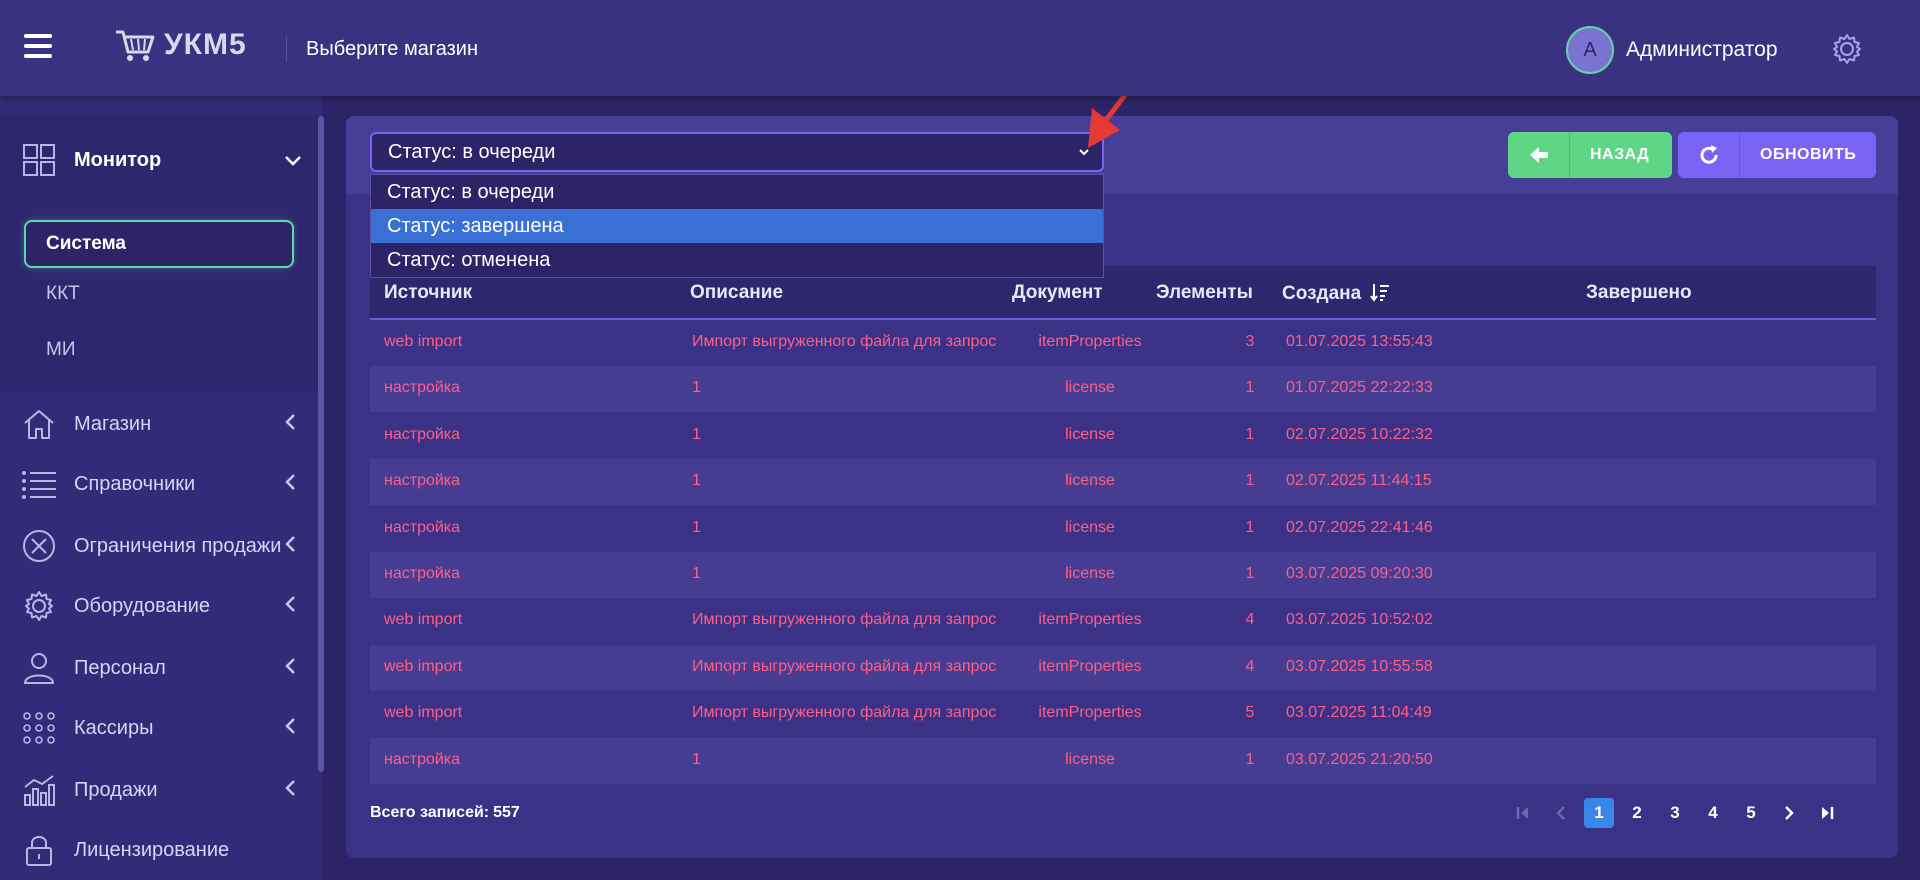 Image resolution: width=1920 pixels, height=880 pixels. I want to click on table-row: настройка 1 license 1 02.07.2025 11:44:15, so click(1123, 482).